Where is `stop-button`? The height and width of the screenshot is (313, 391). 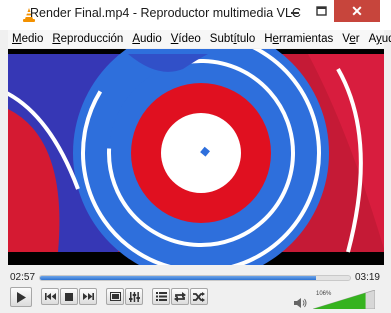
stop-button is located at coordinates (69, 296).